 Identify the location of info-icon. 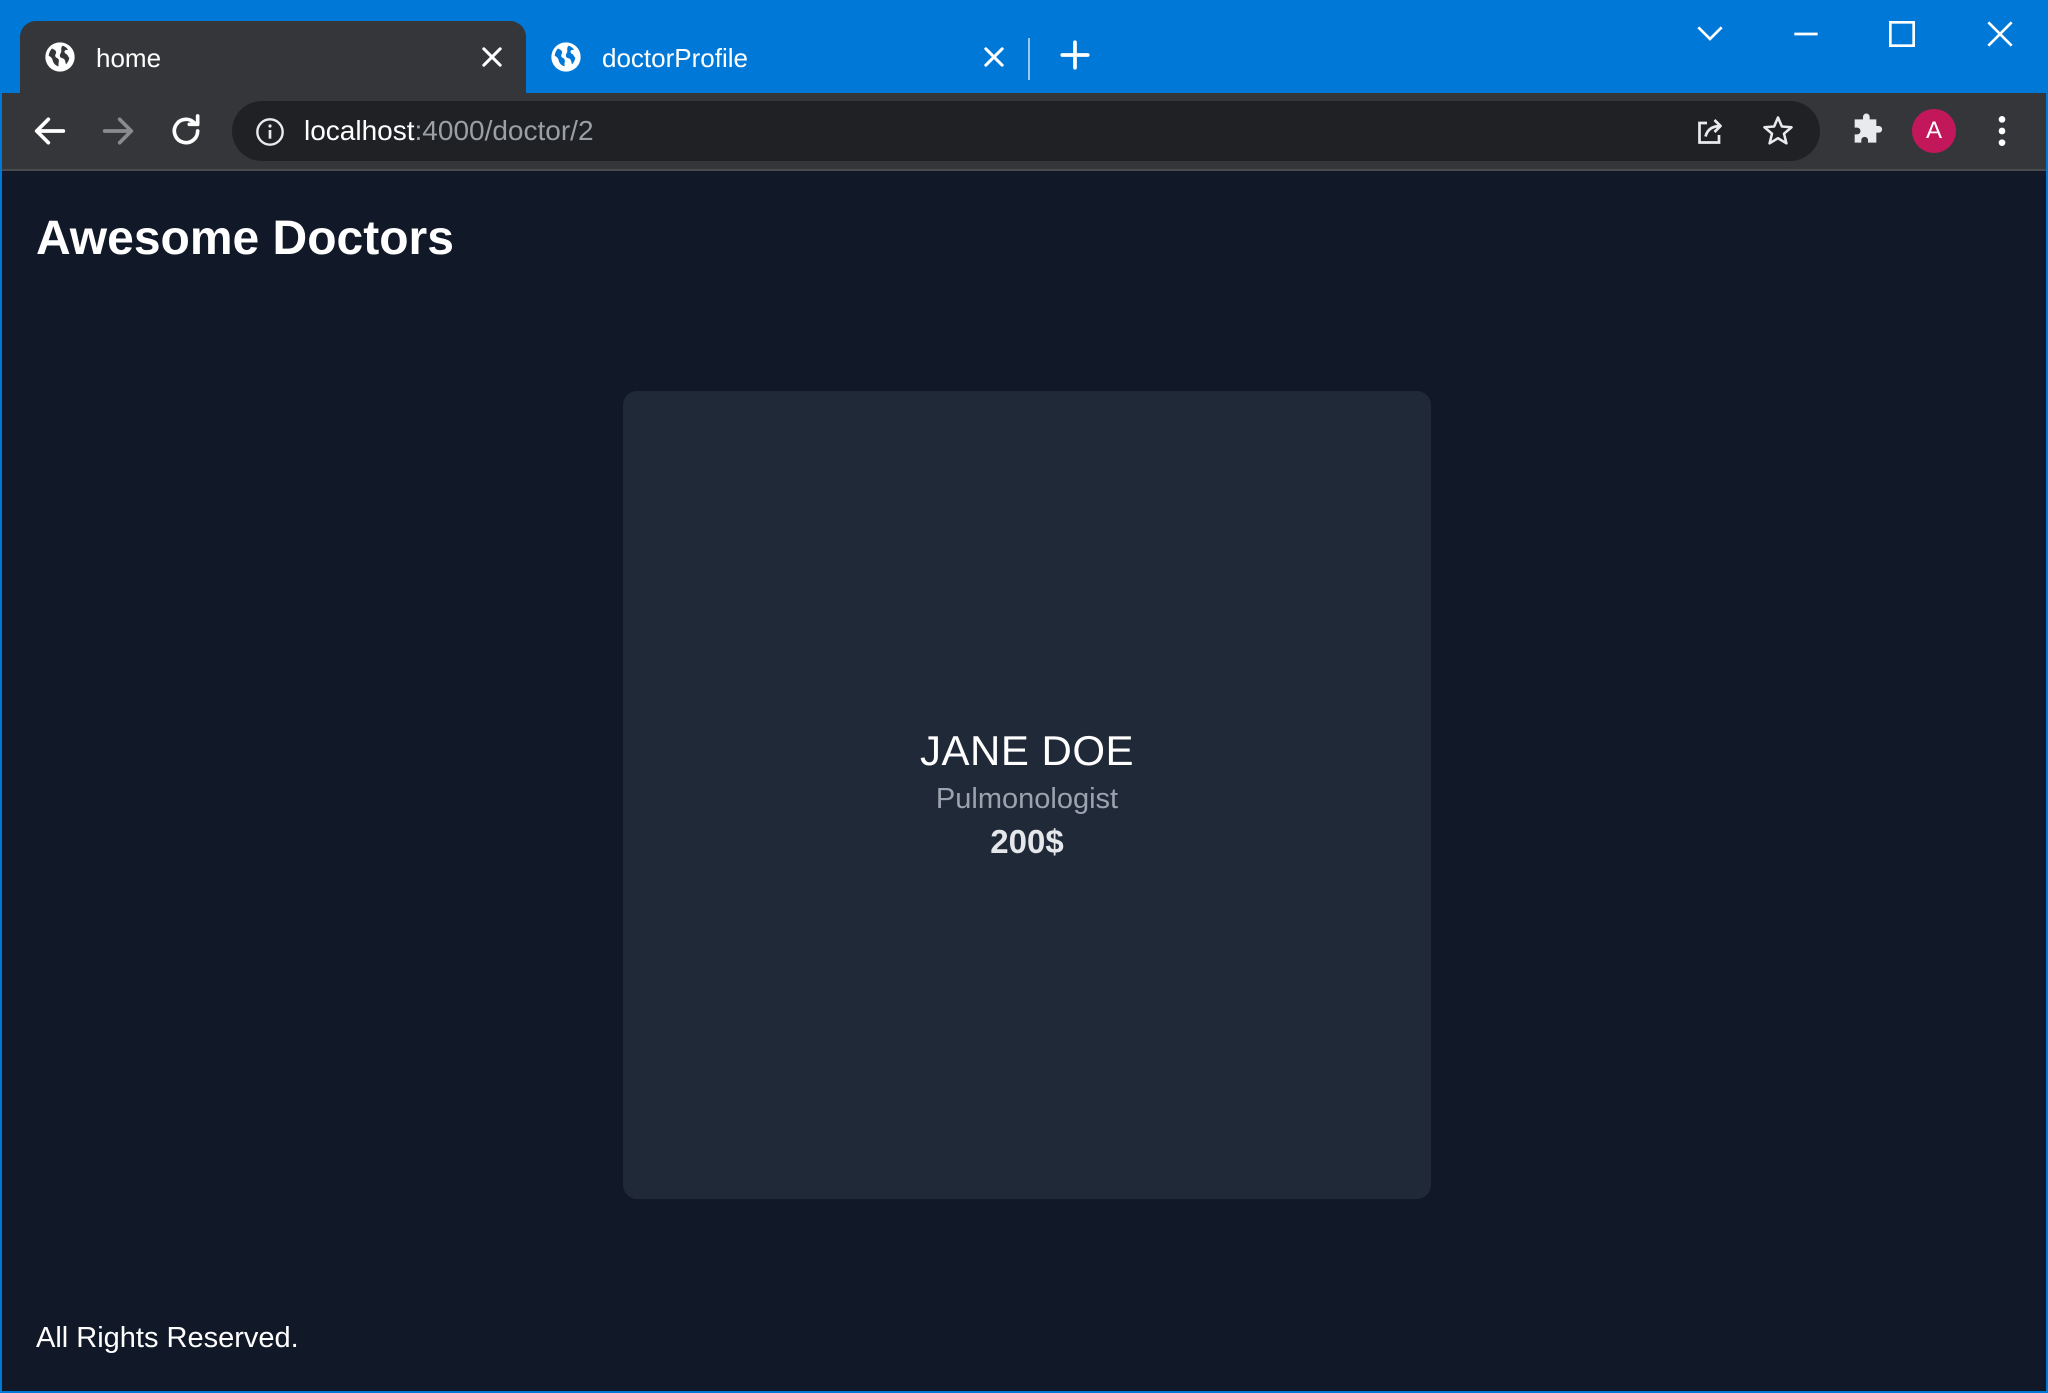
(270, 132).